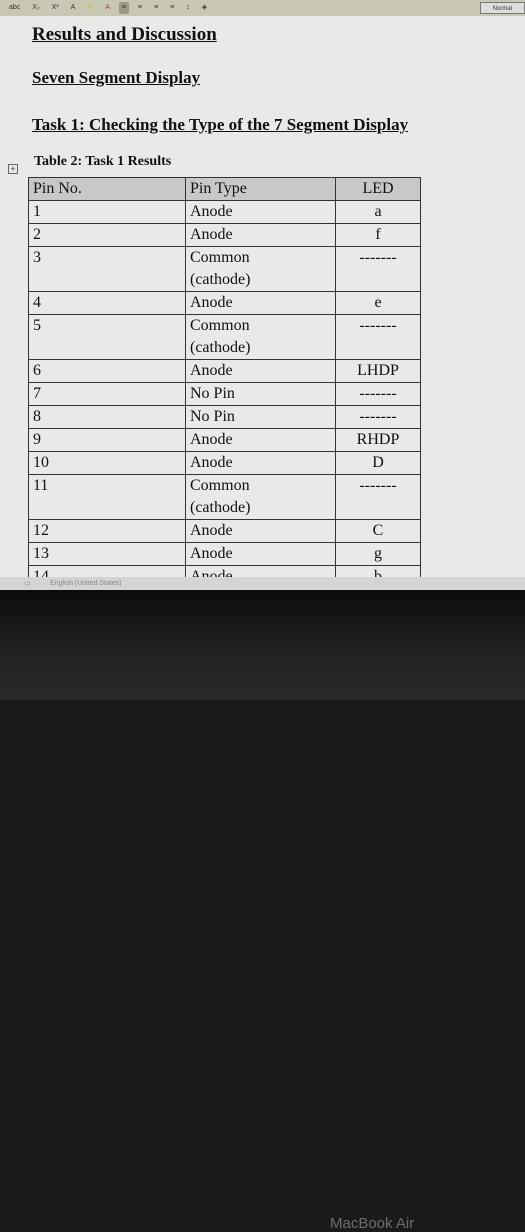 Image resolution: width=525 pixels, height=1232 pixels. I want to click on header-pin-no: Pin No., so click(107, 189).